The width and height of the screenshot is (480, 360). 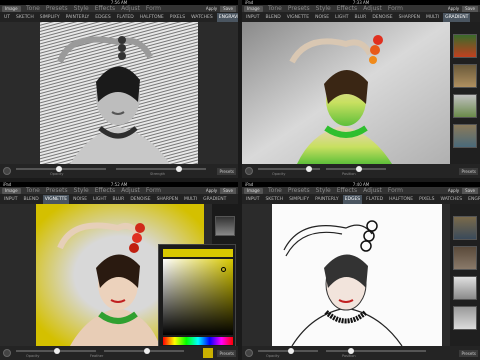 I want to click on strength-slider, so click(x=161, y=169).